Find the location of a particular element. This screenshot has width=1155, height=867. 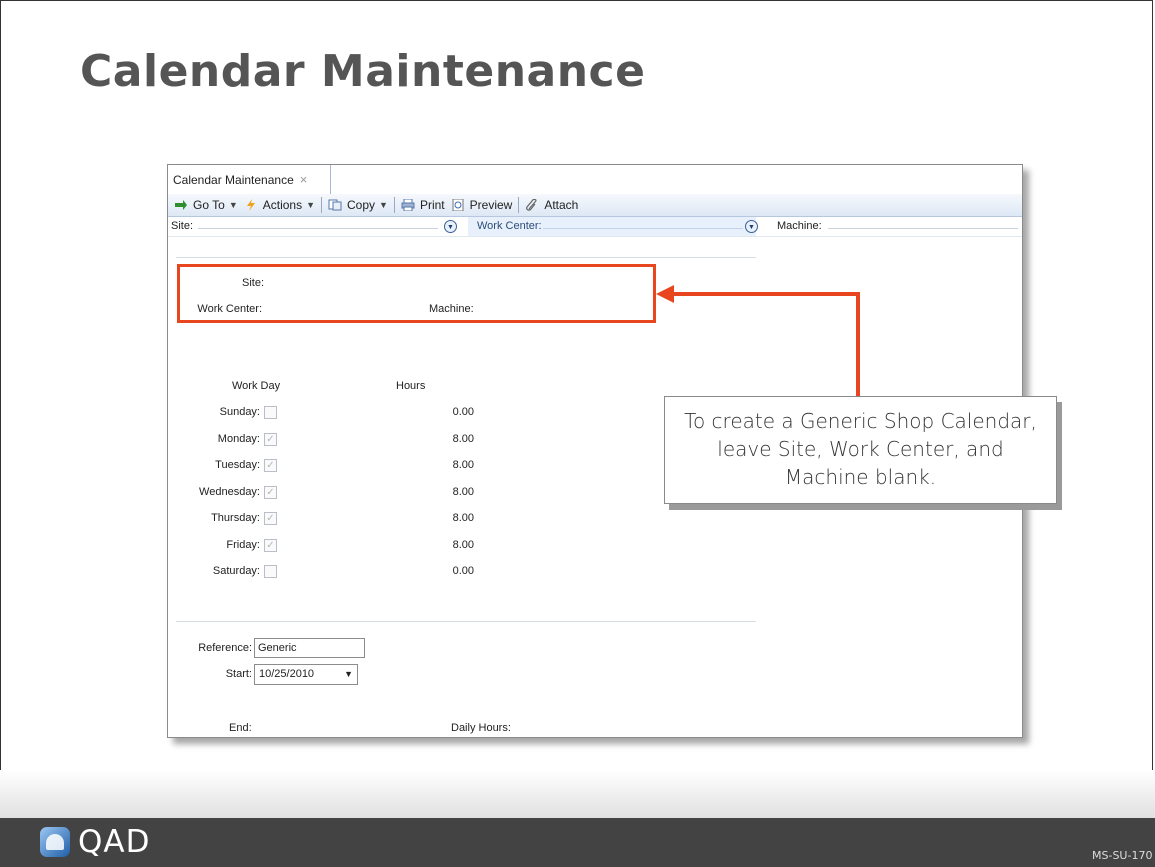

goto-arrow-icon is located at coordinates (181, 205).